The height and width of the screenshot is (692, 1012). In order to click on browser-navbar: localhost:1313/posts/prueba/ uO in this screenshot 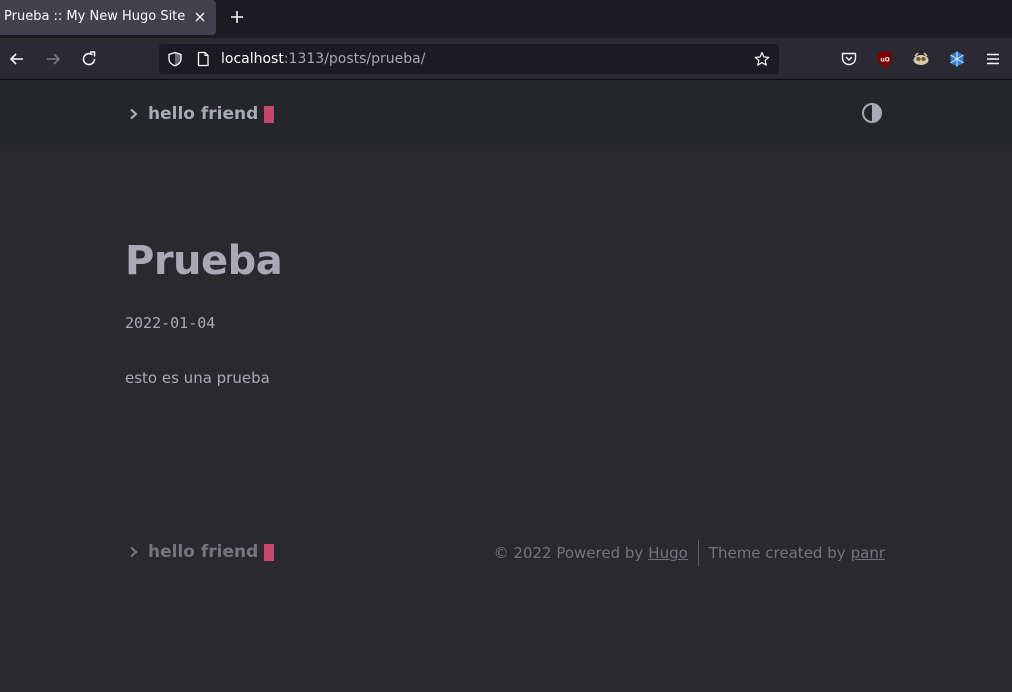, I will do `click(506, 59)`.